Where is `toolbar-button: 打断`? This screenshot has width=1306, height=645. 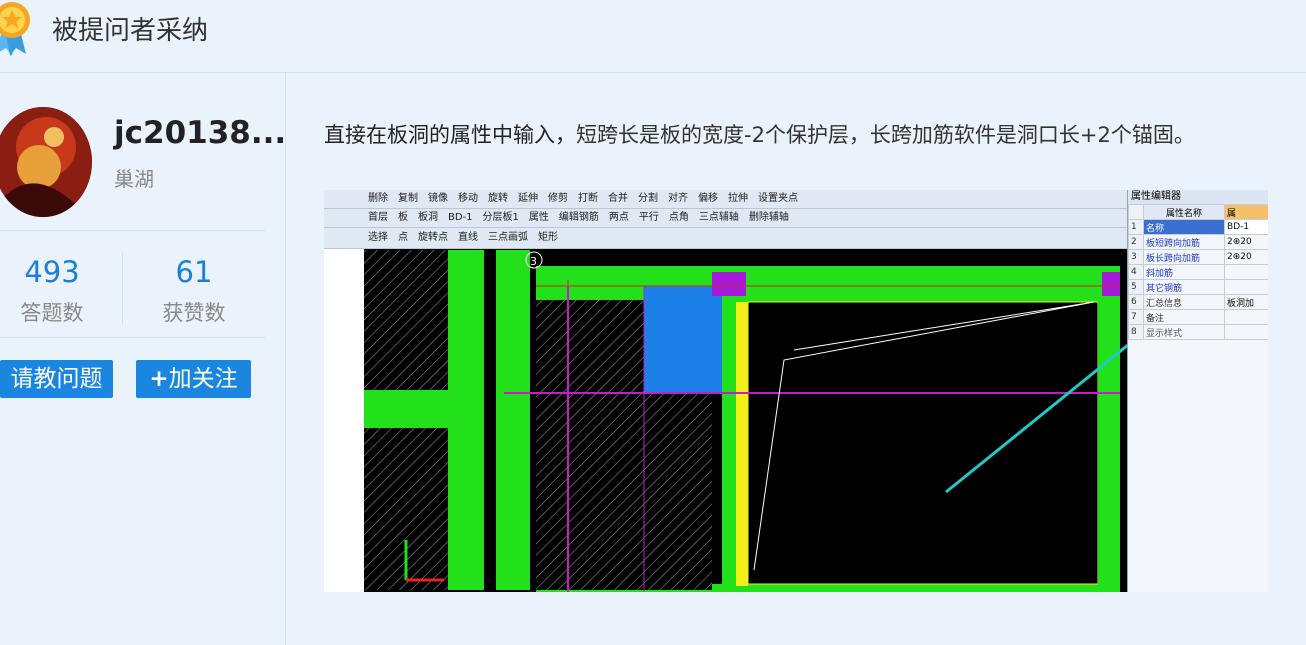 toolbar-button: 打断 is located at coordinates (588, 199).